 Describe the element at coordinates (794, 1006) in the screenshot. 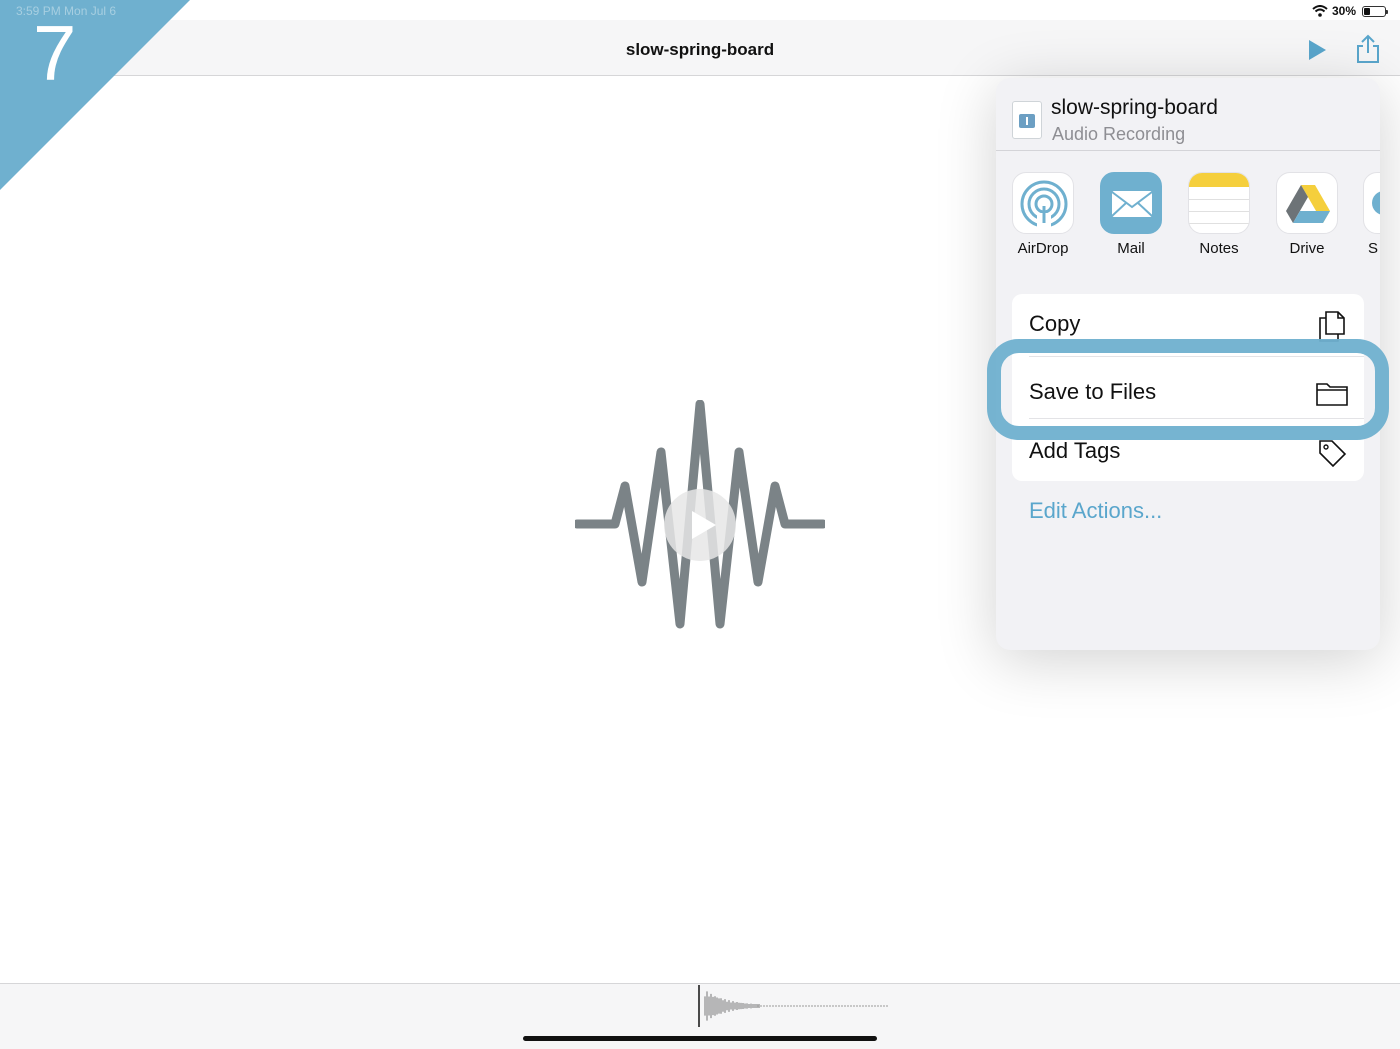

I see `audio-scrubber` at that location.